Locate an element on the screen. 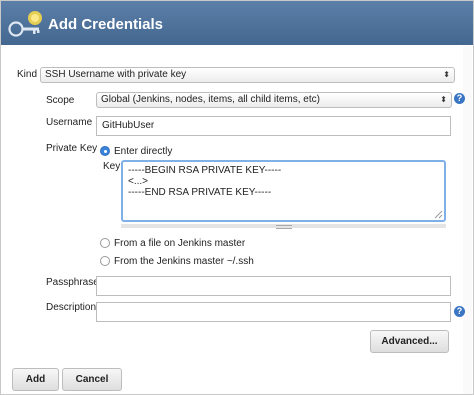 Image resolution: width=474 pixels, height=395 pixels. key-line: <...> is located at coordinates (138, 181).